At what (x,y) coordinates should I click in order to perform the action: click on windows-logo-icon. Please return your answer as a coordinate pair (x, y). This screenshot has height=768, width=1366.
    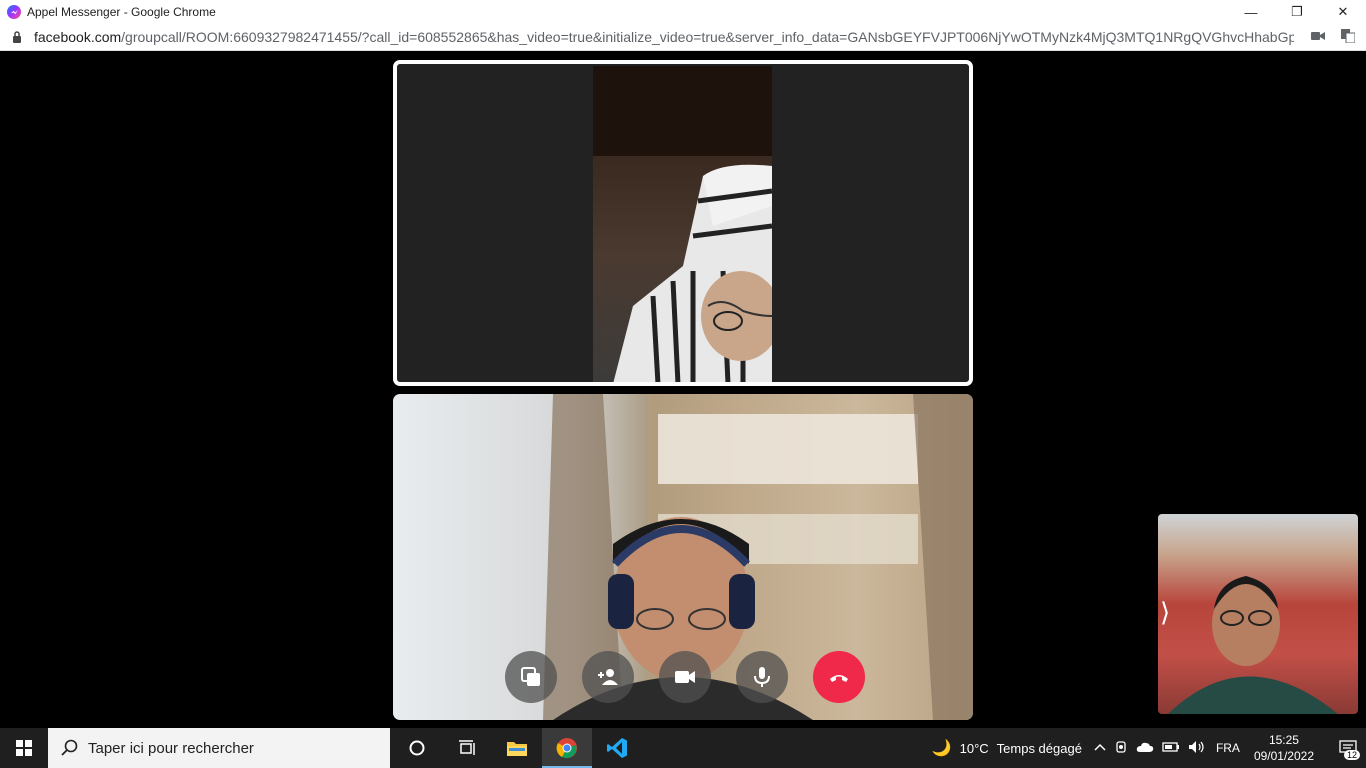
    Looking at the image, I should click on (24, 748).